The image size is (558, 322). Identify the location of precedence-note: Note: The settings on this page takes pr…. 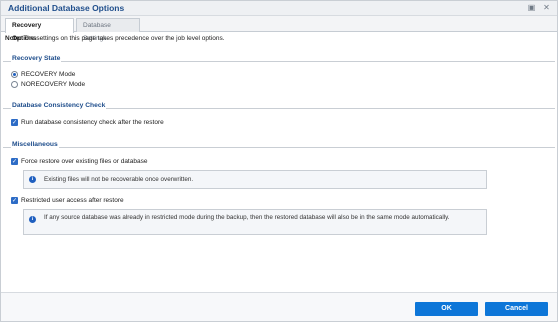
(115, 38).